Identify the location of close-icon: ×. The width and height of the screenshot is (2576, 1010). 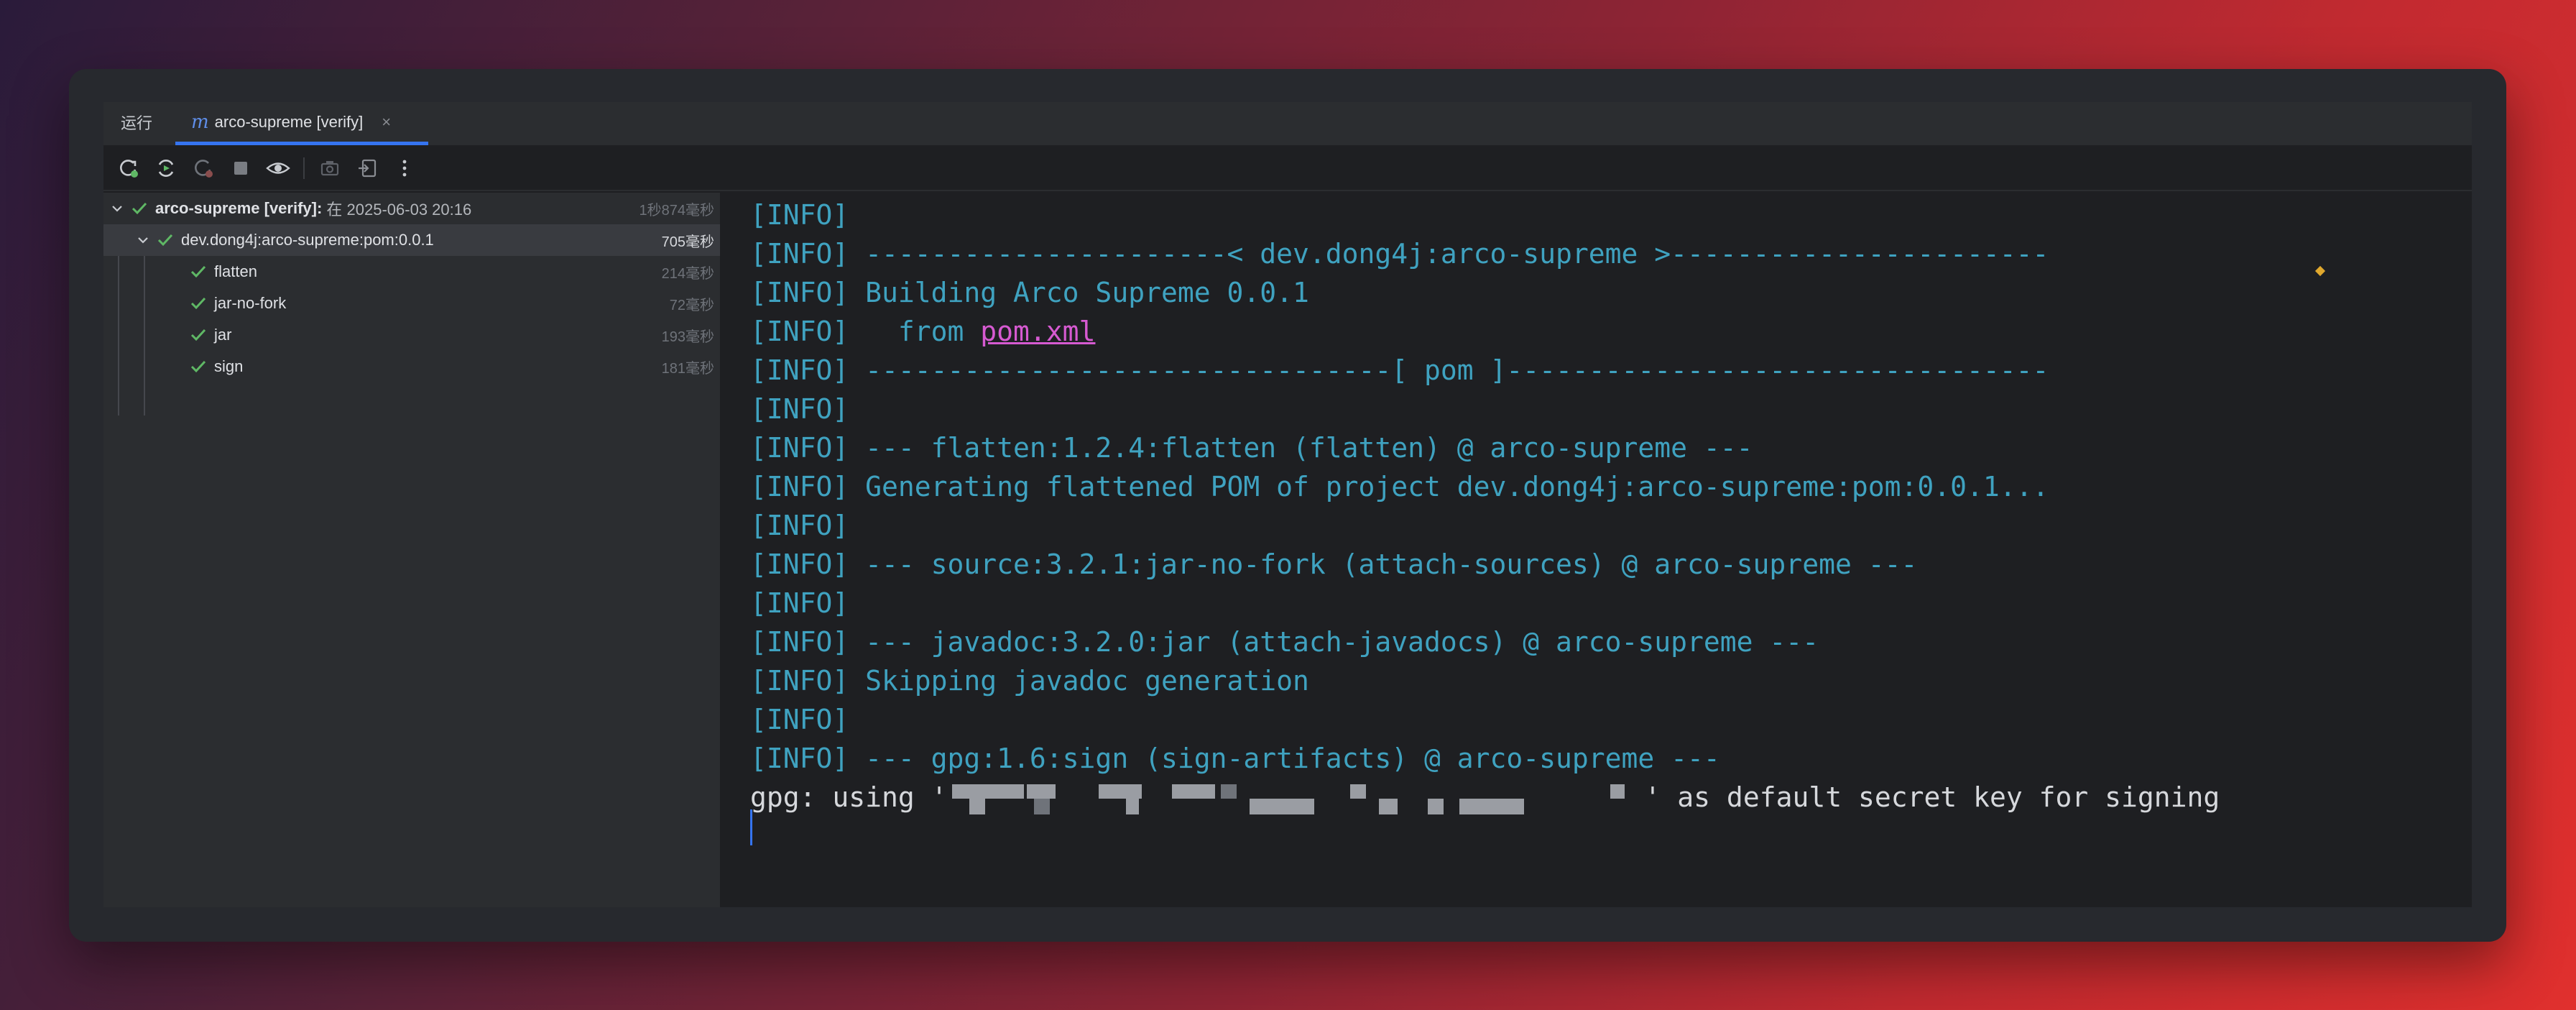
(387, 122).